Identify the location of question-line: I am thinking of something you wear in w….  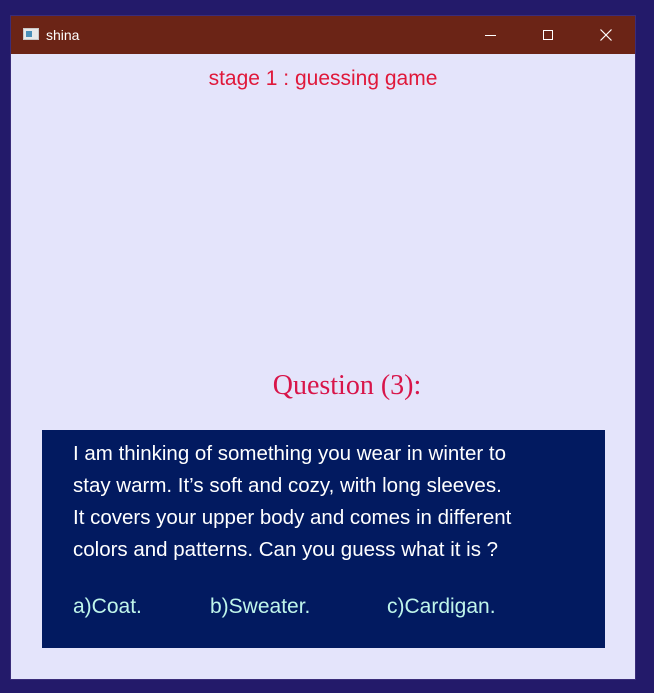
(289, 453).